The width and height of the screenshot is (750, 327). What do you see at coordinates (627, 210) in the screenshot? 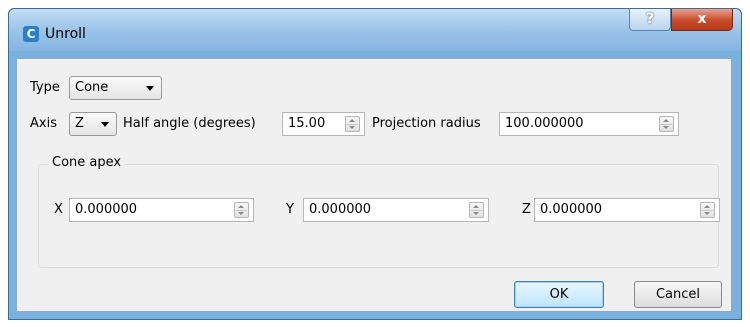
I see `apex-z-spinbox: 0.000000` at bounding box center [627, 210].